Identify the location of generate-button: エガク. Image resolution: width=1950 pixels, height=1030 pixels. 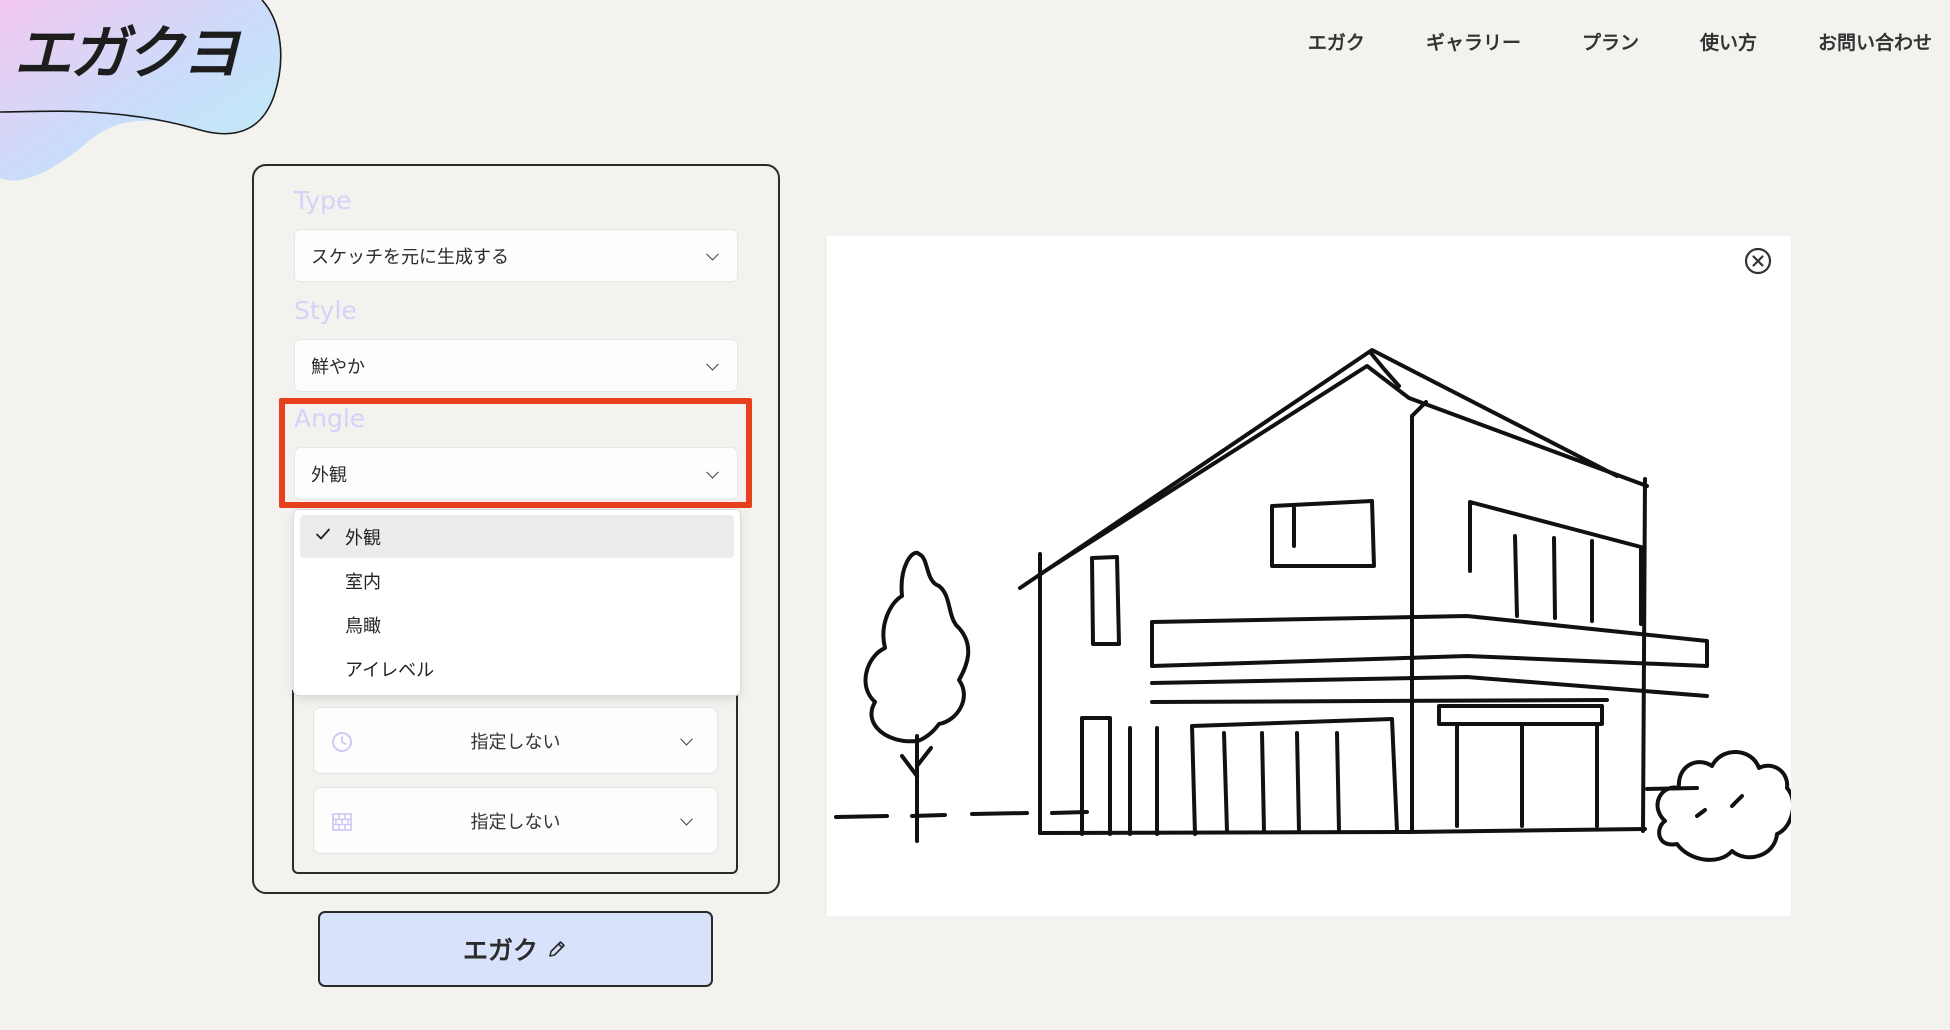
(515, 949).